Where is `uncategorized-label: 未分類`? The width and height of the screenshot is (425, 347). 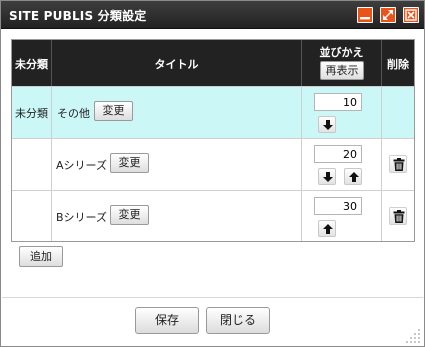
uncategorized-label: 未分類 is located at coordinates (31, 113).